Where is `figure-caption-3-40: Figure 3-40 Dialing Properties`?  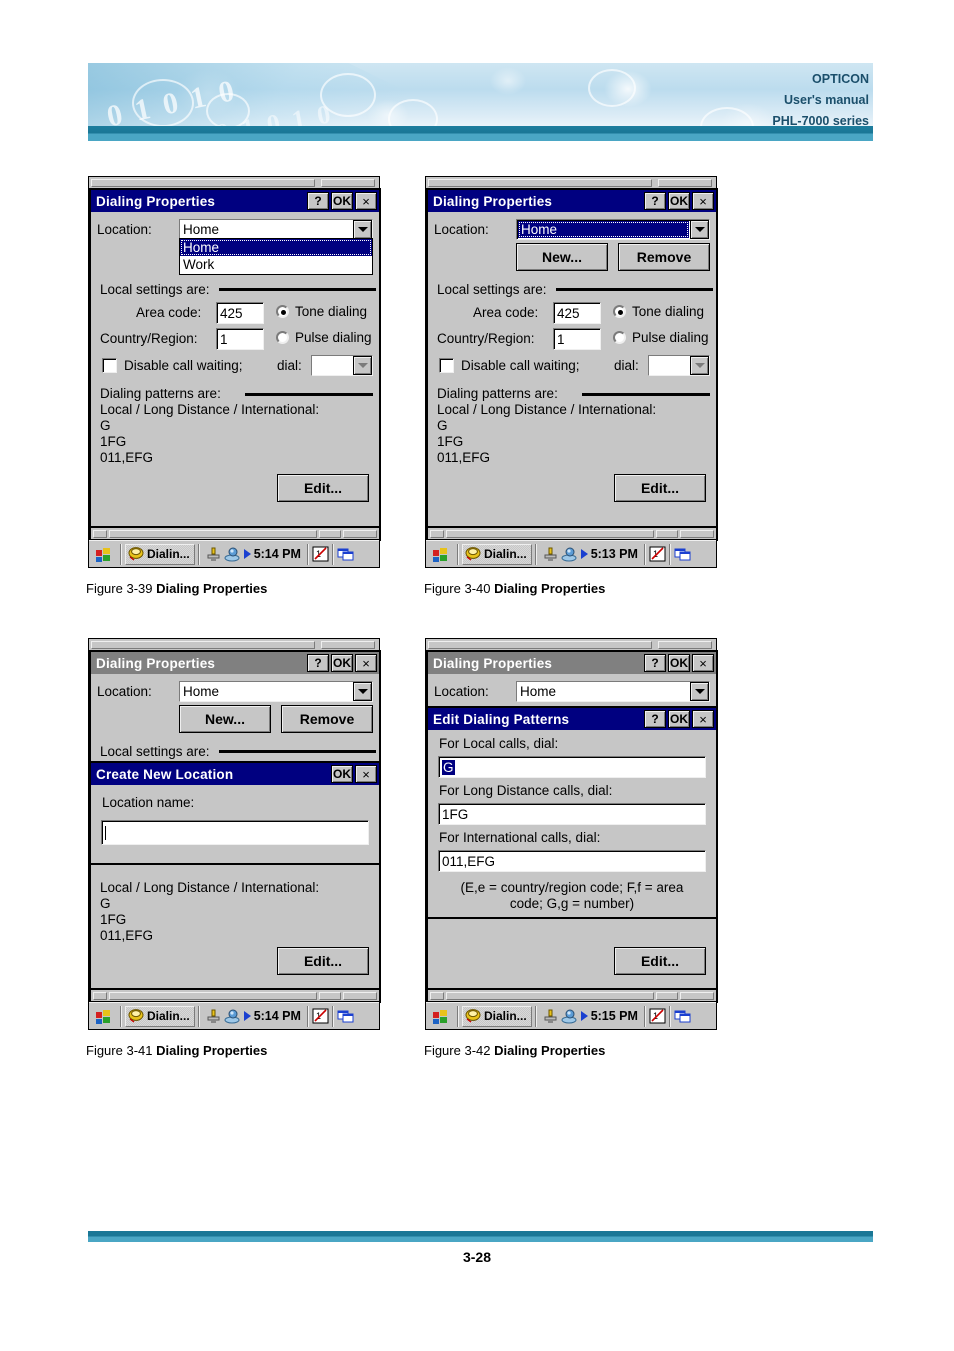 figure-caption-3-40: Figure 3-40 Dialing Properties is located at coordinates (514, 588).